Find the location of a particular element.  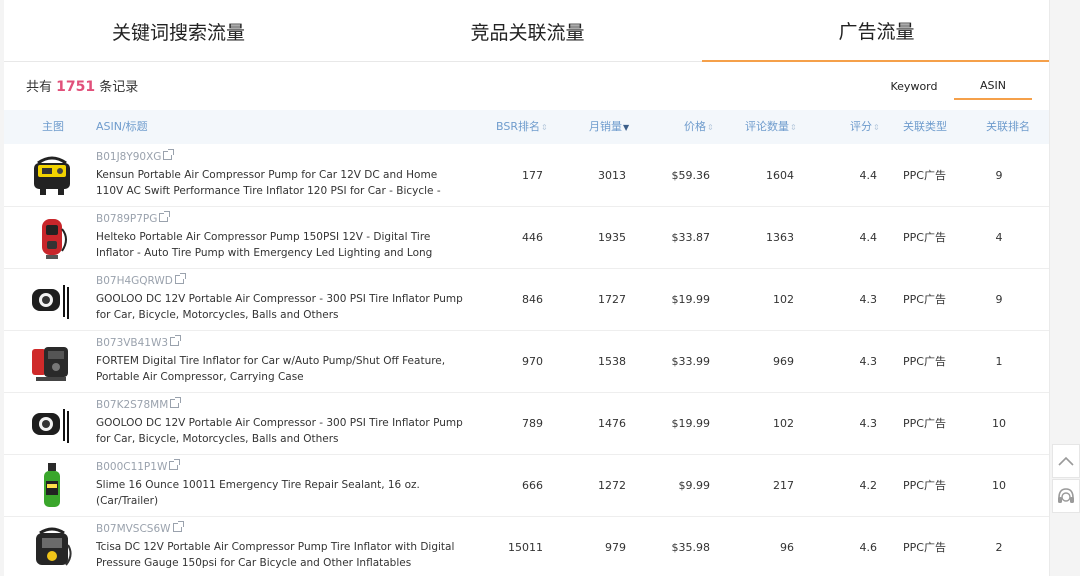

bsr-value: 970 is located at coordinates (532, 361).